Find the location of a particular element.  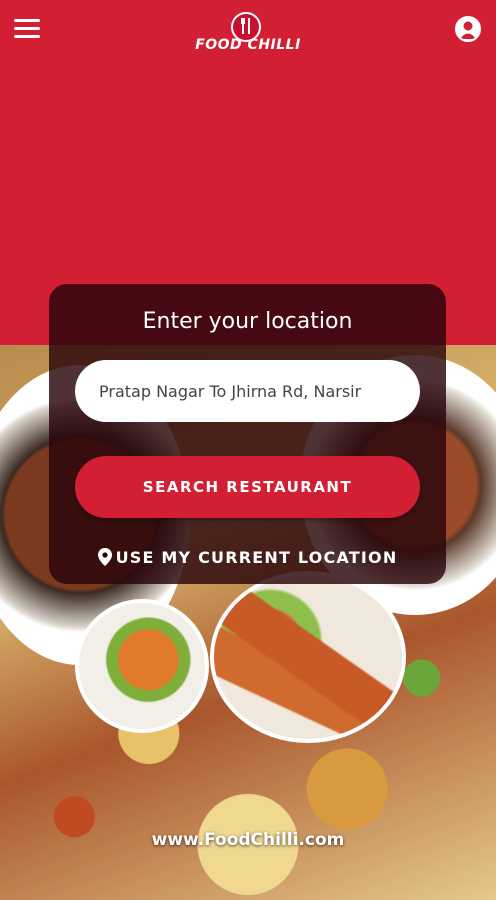

logo-text: FOOD CHILLI is located at coordinates (248, 45).